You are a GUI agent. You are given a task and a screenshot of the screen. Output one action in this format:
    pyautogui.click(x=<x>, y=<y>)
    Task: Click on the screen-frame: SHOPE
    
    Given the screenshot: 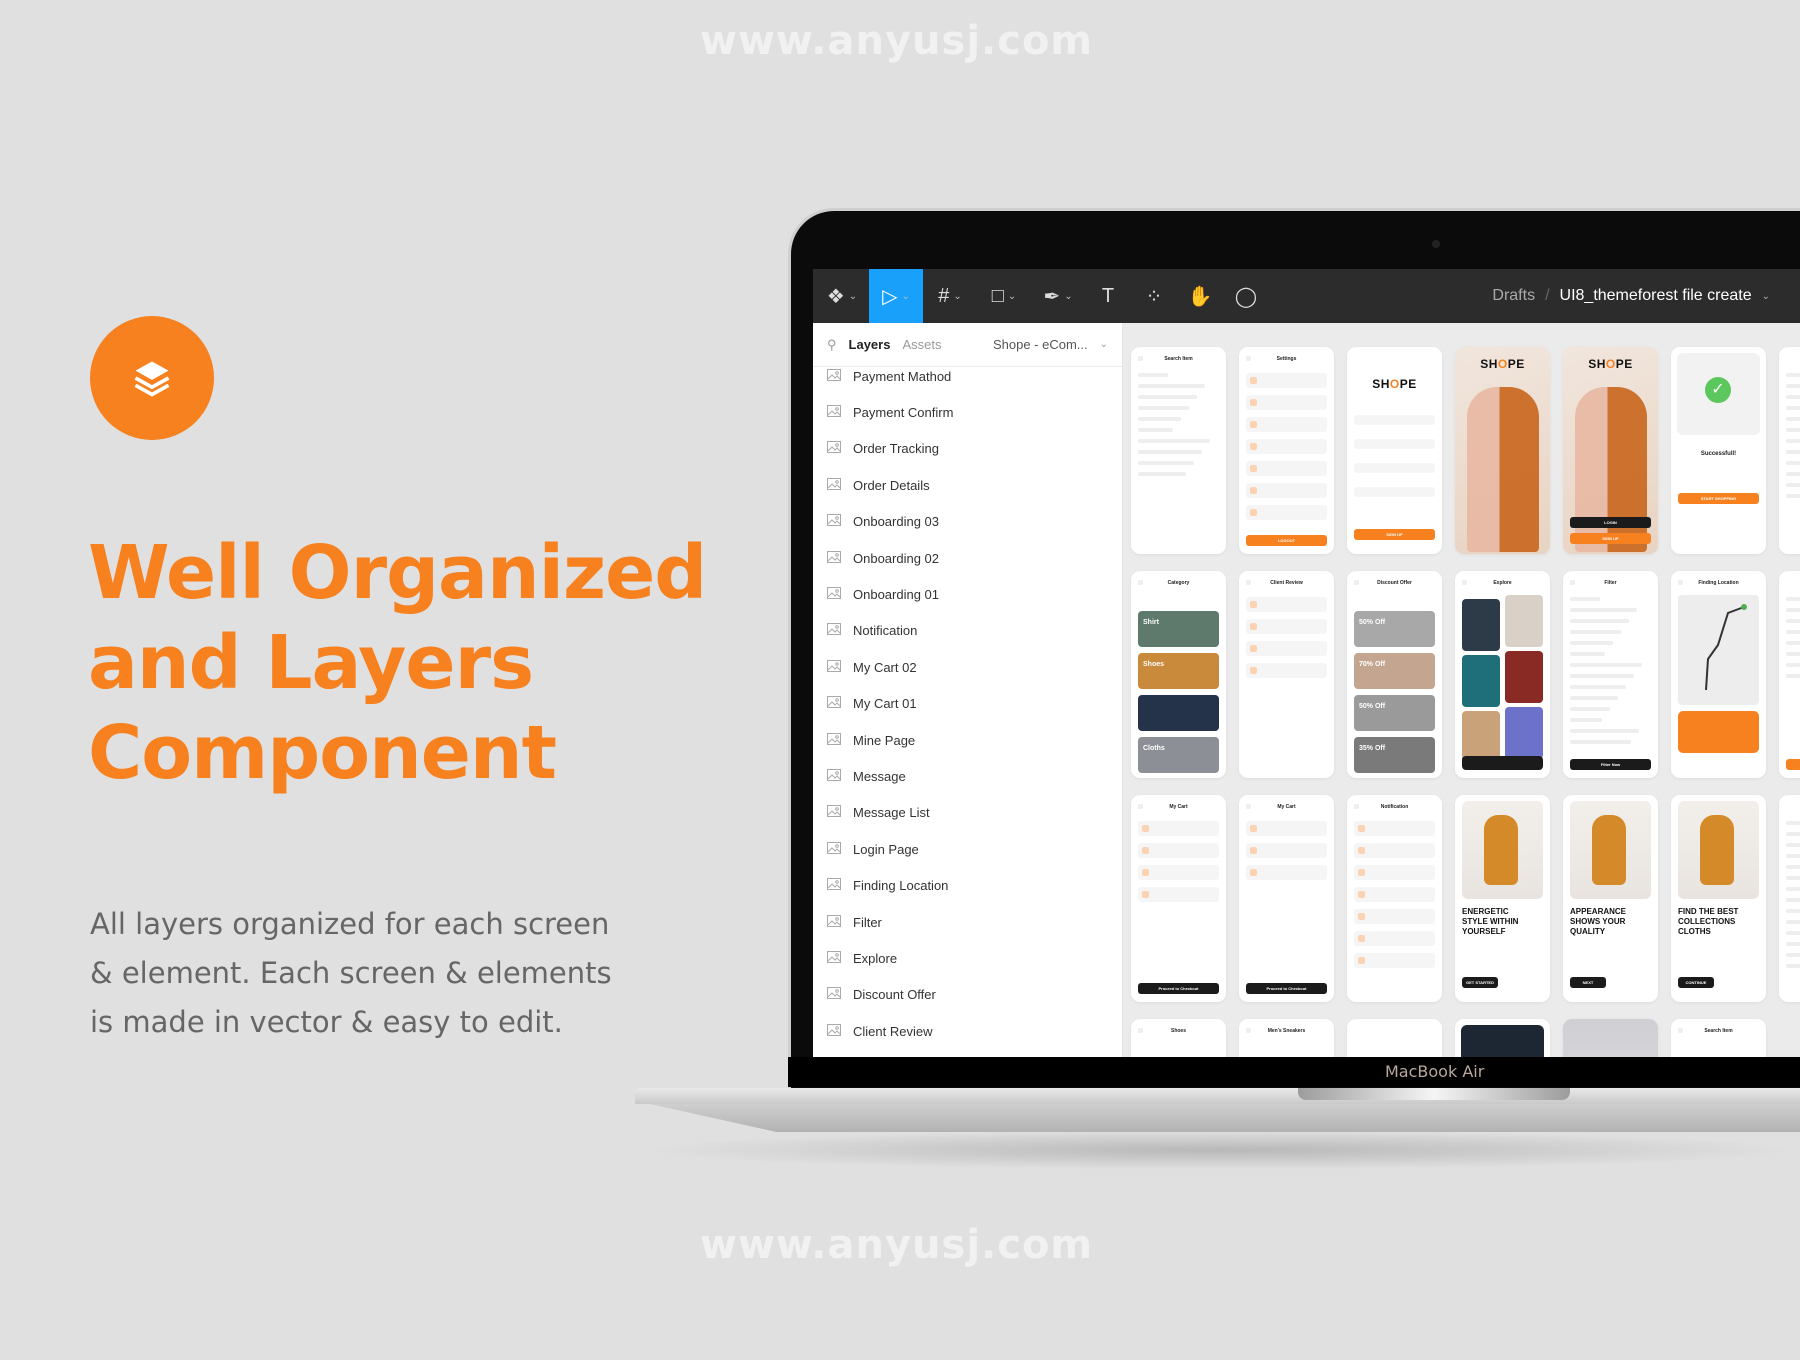 What is the action you would take?
    pyautogui.click(x=1502, y=450)
    